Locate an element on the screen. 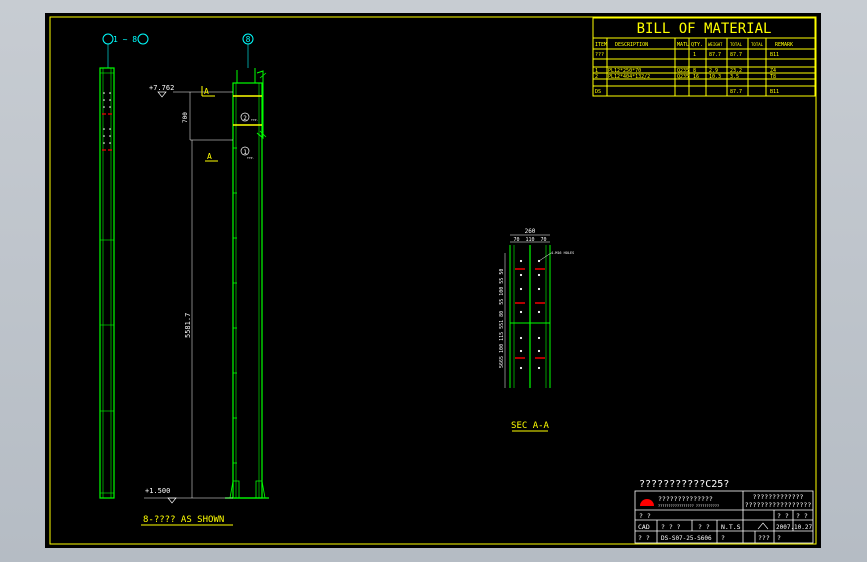  cad-q: ? ? is located at coordinates (704, 527).